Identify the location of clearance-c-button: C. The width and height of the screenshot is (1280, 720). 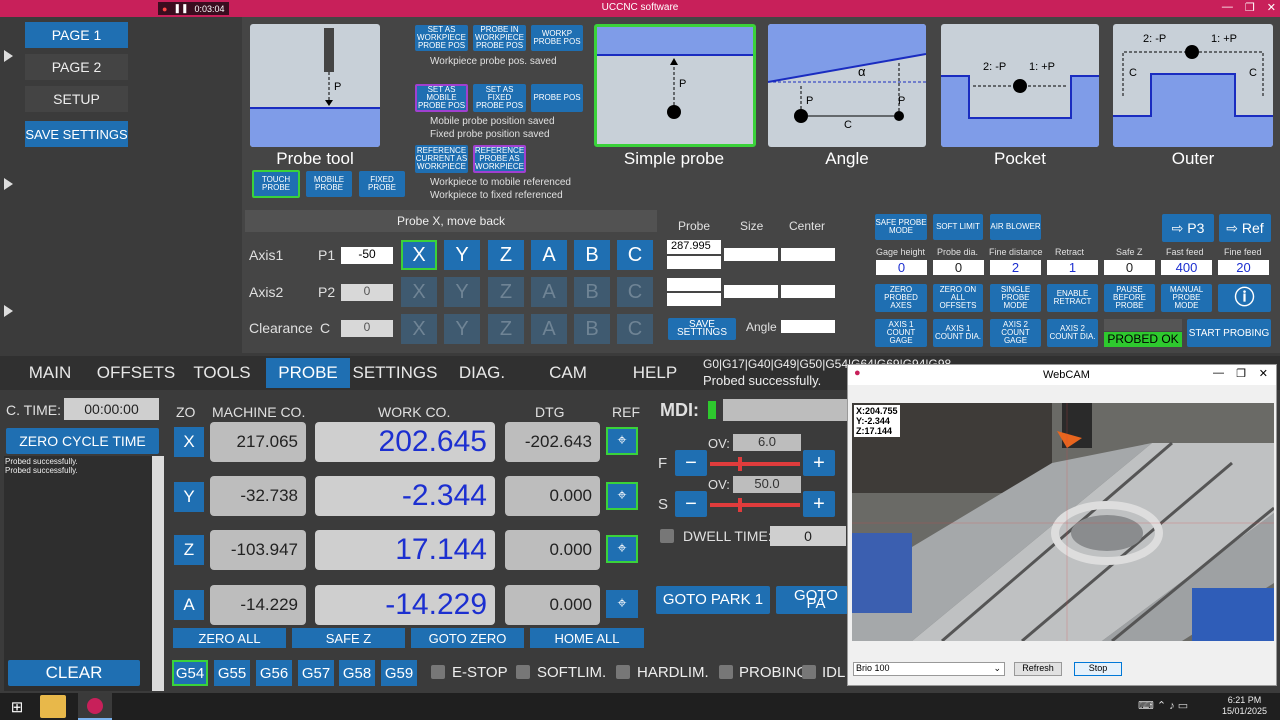
(635, 329).